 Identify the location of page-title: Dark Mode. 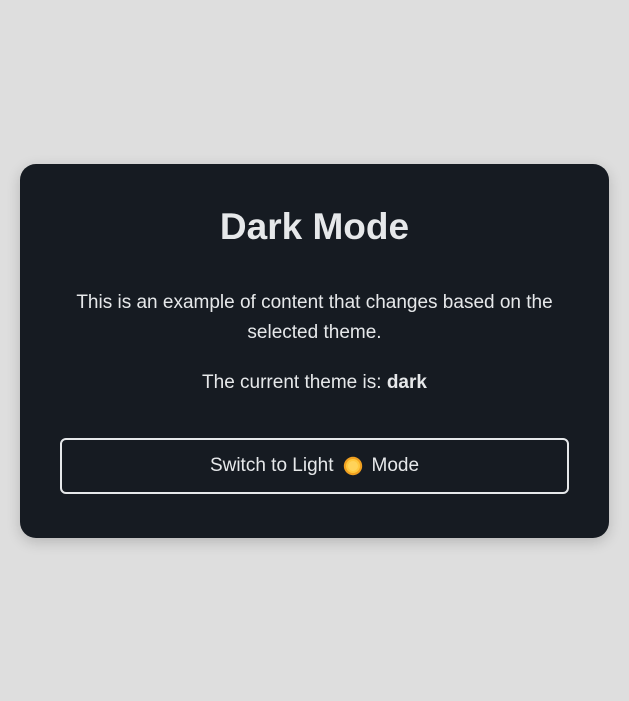
(314, 226).